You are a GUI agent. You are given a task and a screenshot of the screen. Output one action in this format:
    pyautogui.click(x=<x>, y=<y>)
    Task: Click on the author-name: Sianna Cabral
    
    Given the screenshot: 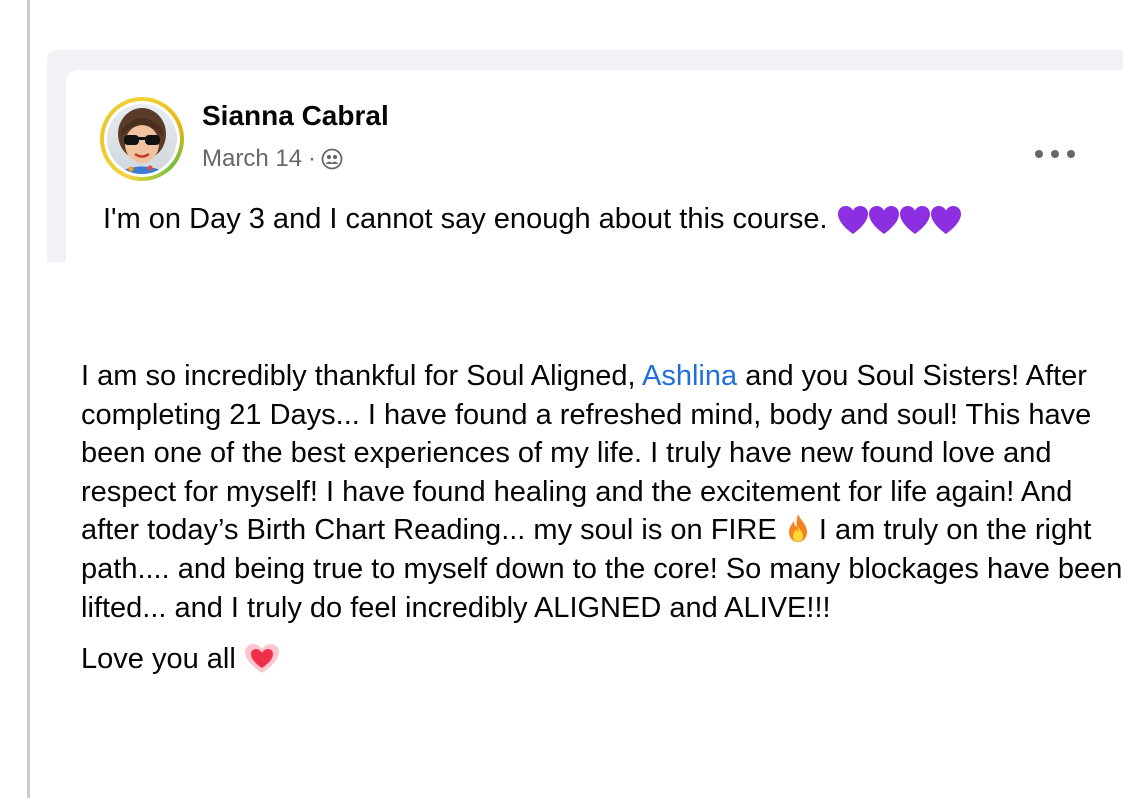 What is the action you would take?
    pyautogui.click(x=295, y=116)
    